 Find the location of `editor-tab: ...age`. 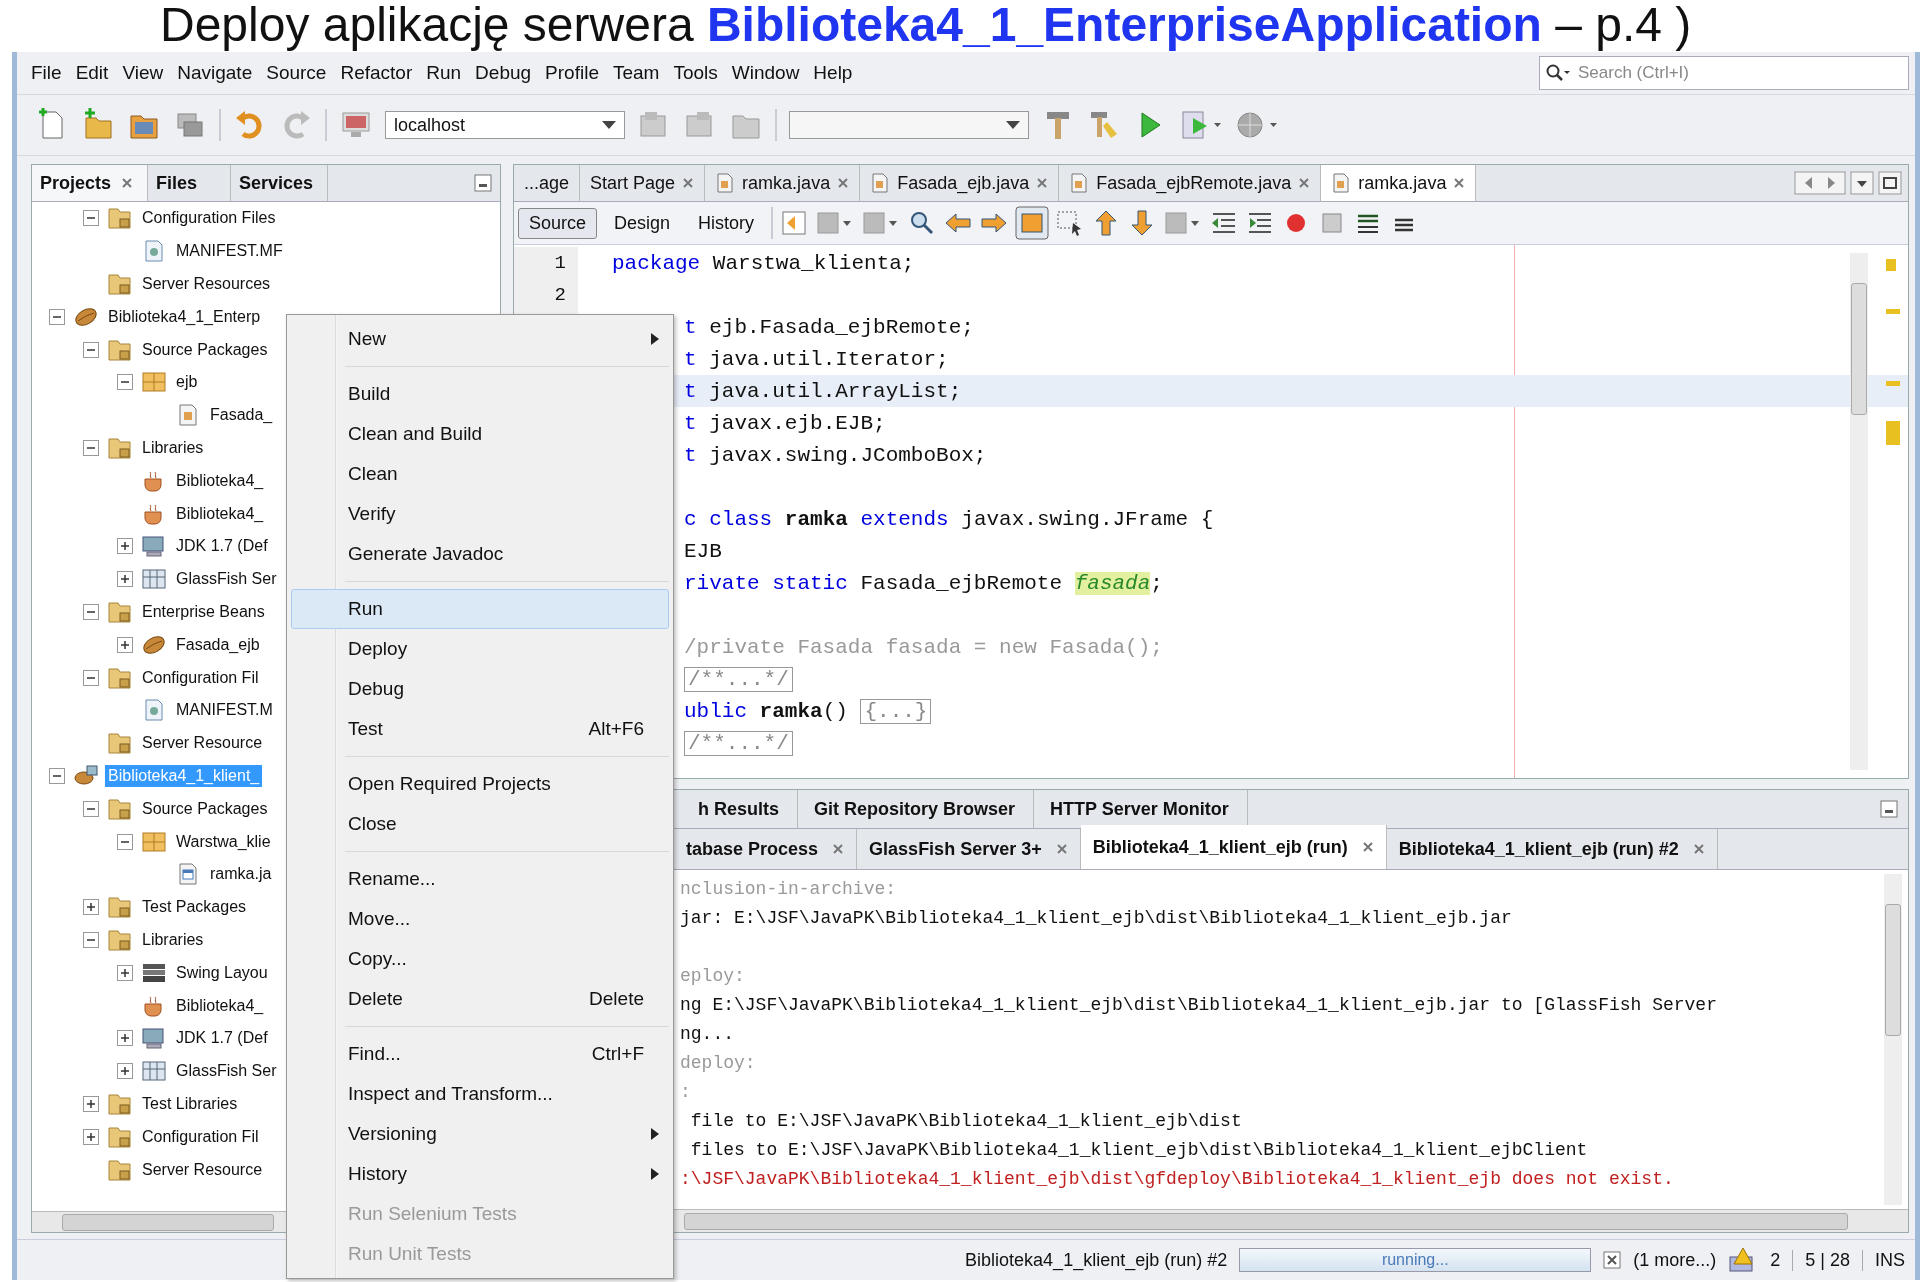

editor-tab: ...age is located at coordinates (547, 183).